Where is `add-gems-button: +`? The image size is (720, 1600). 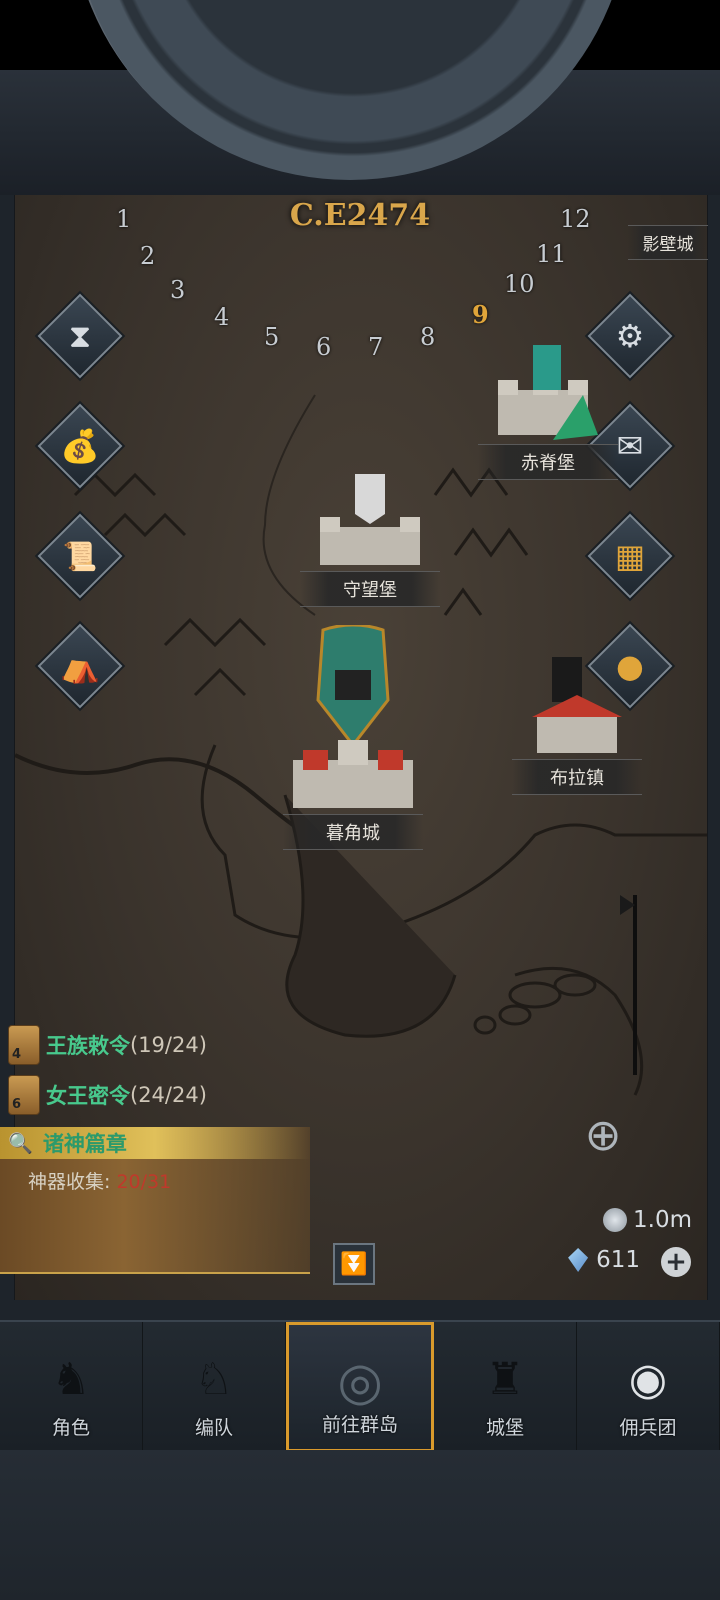 add-gems-button: + is located at coordinates (676, 1262).